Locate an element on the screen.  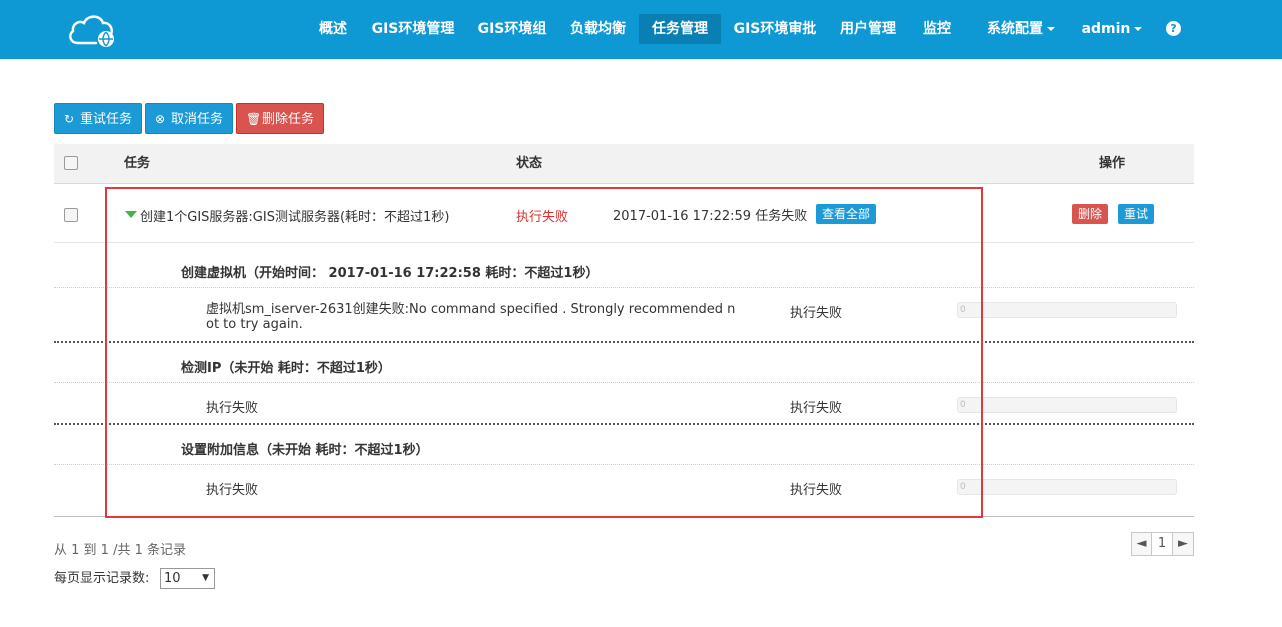
select-all-checkbox is located at coordinates (71, 163).